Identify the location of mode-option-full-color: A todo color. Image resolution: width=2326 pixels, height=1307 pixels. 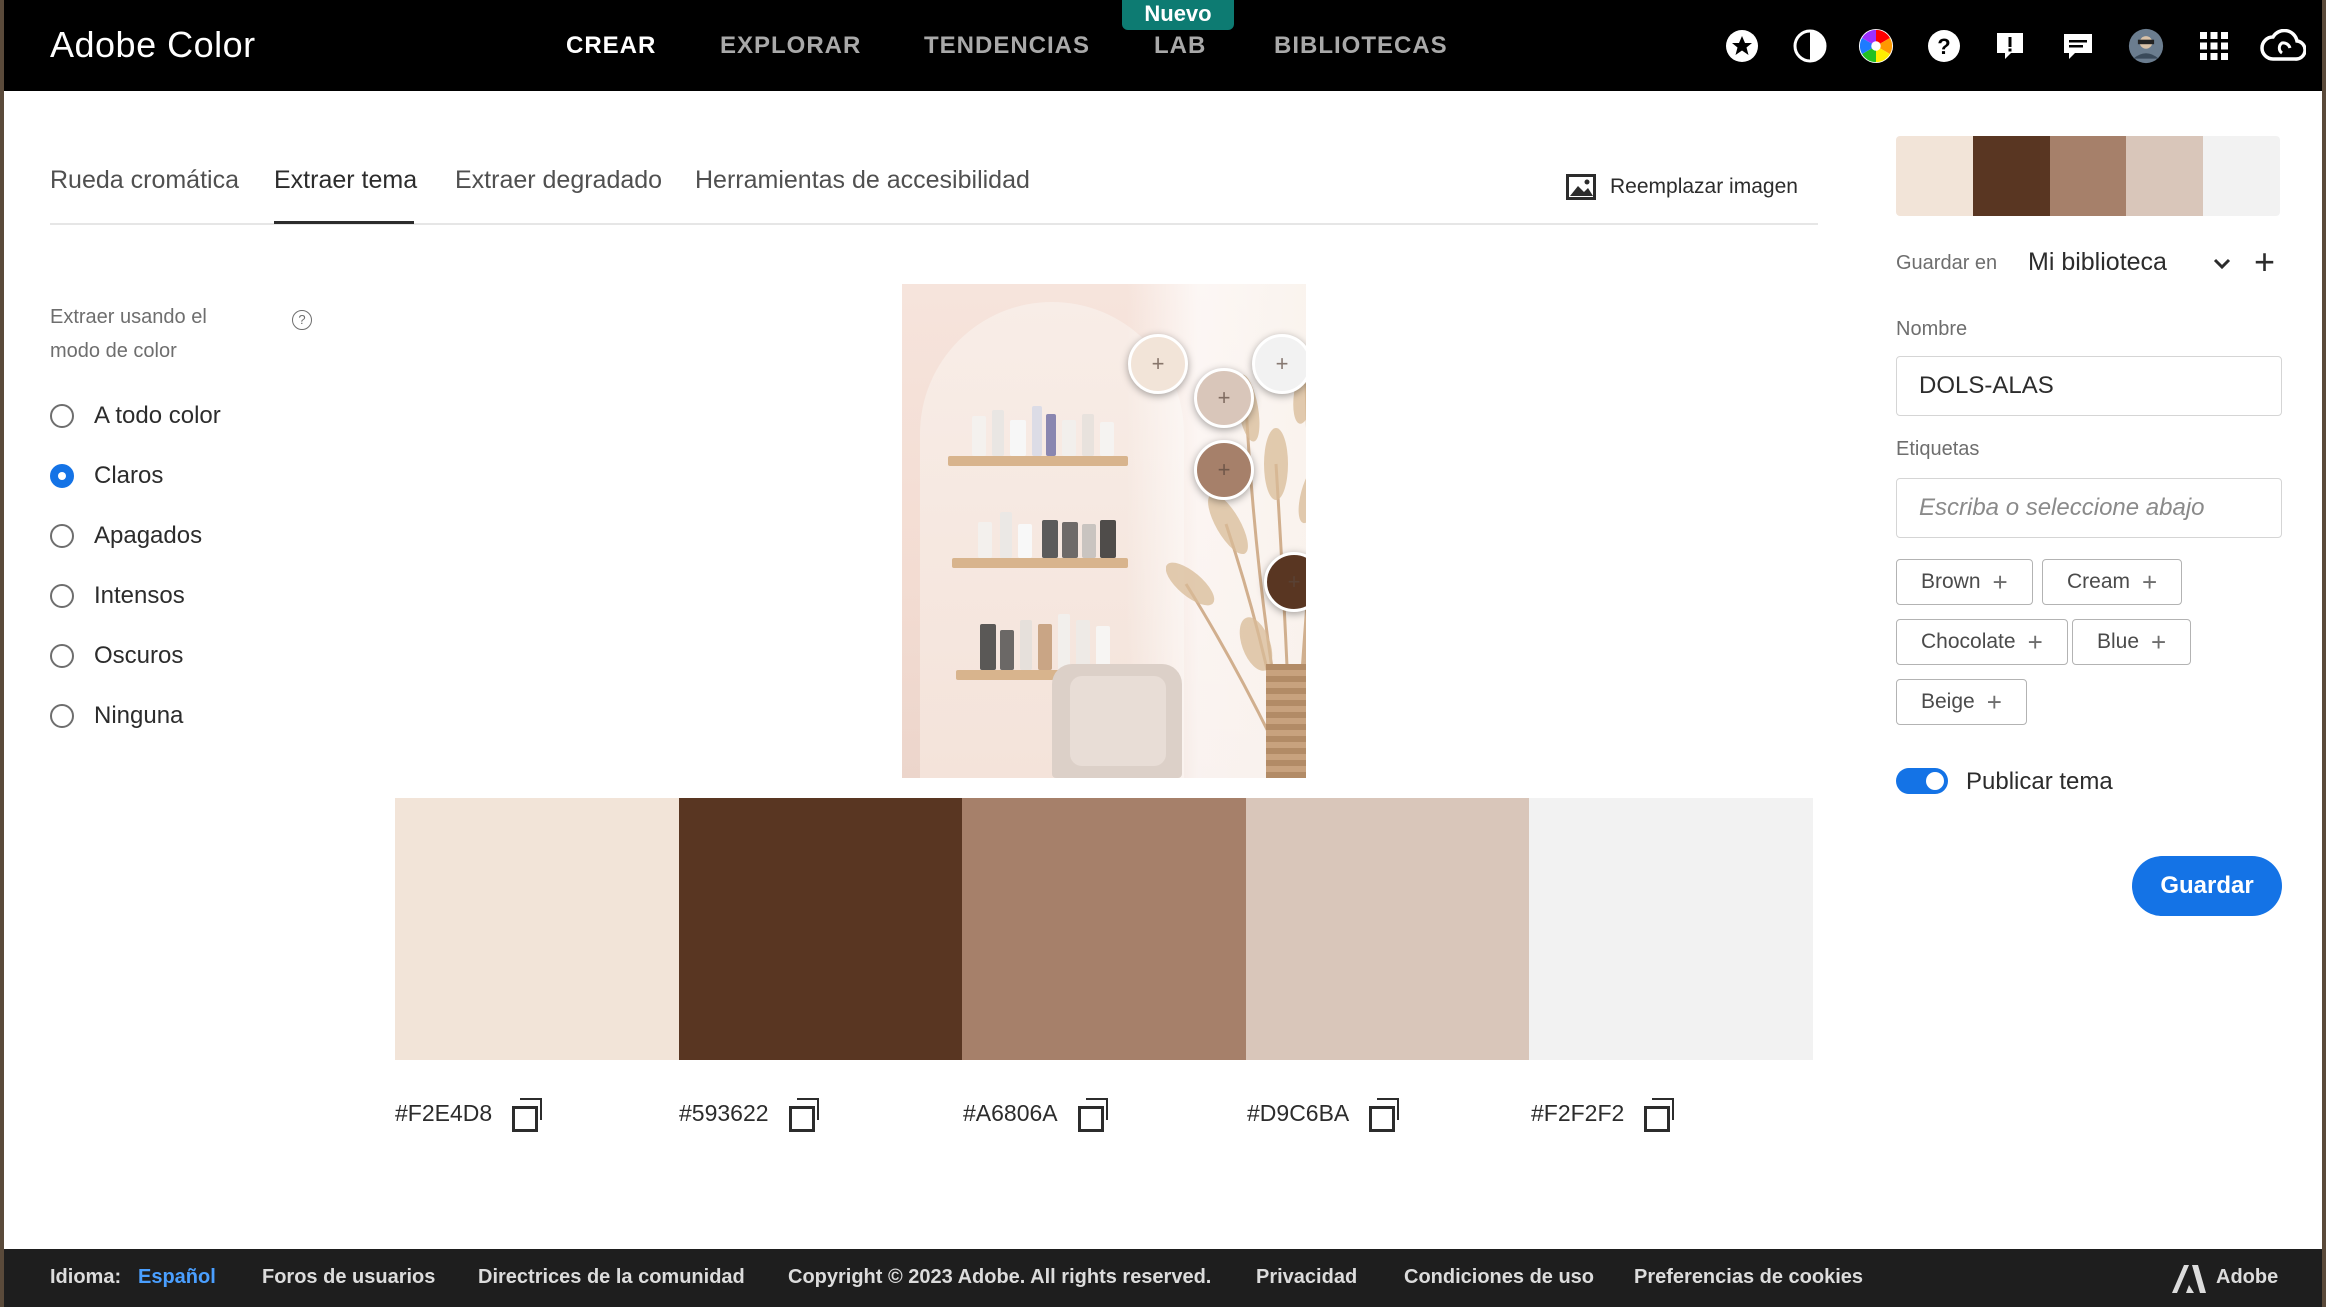
(135, 416).